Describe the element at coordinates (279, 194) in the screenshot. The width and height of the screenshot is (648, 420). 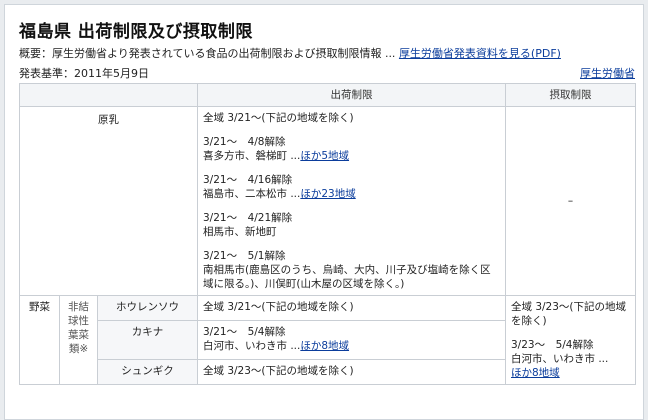
I see `milk-entry-places: 福島市、二本松市 ...ほか23地域` at that location.